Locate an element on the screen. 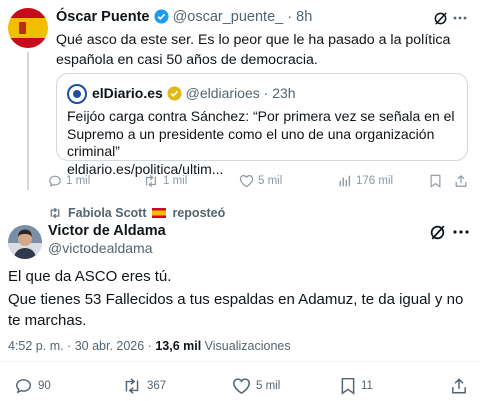 The height and width of the screenshot is (401, 480). author-handle: @oscar_puente_ is located at coordinates (228, 17).